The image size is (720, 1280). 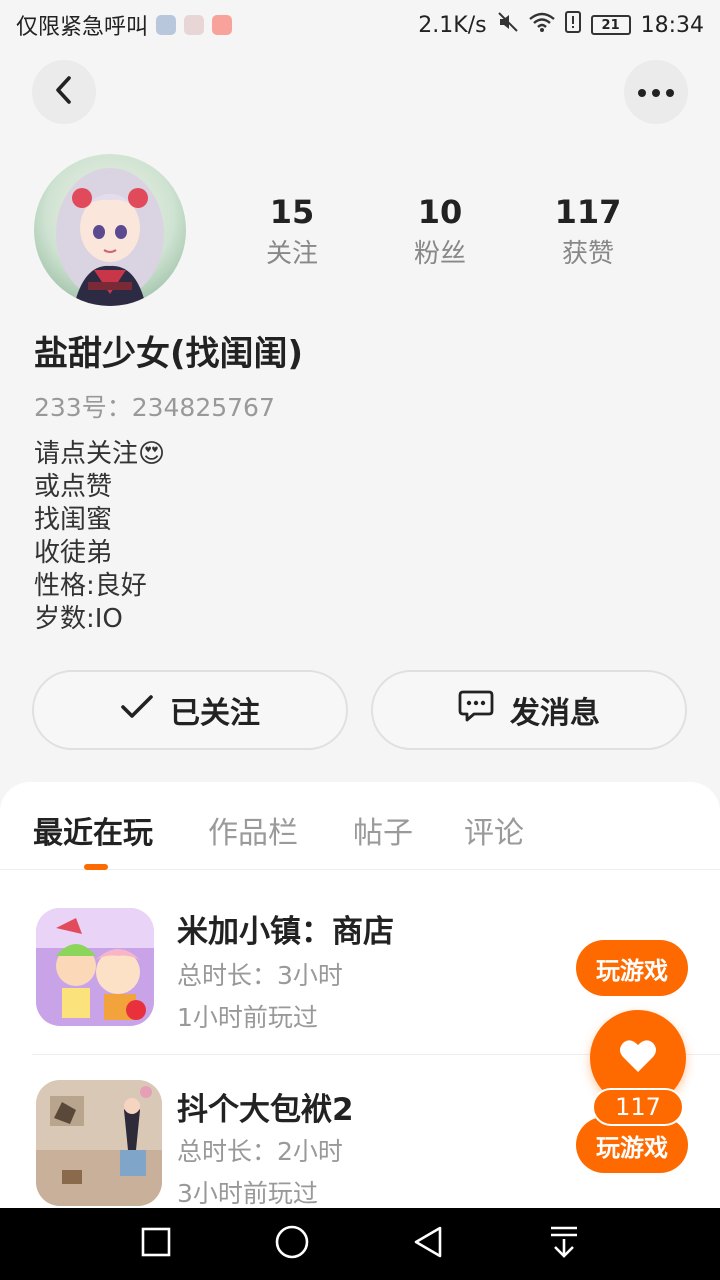 I want to click on square-icon, so click(x=156, y=1244).